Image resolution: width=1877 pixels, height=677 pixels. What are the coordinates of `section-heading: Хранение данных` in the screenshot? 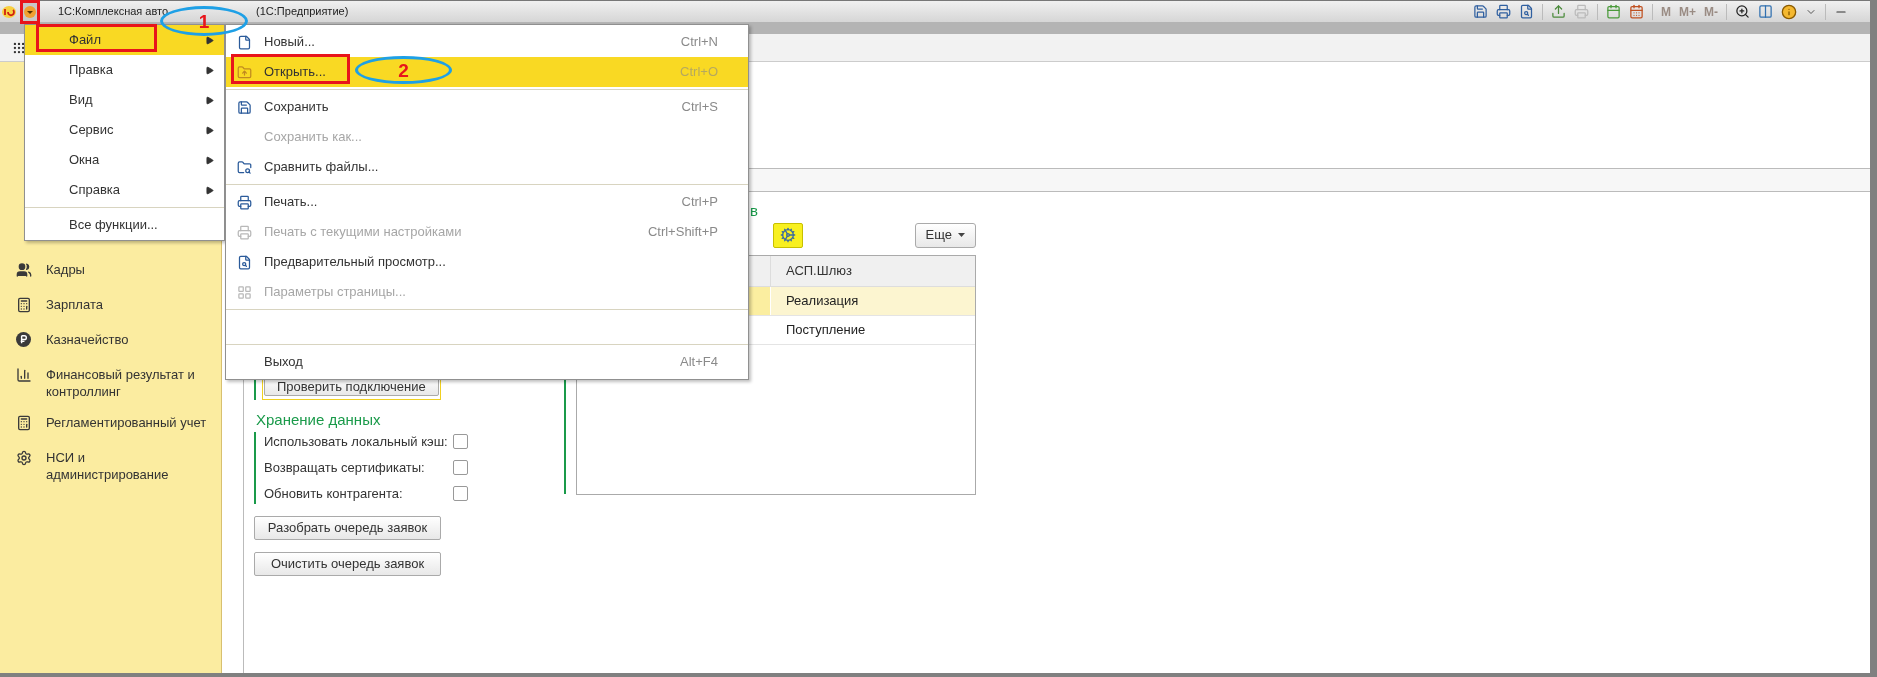 It's located at (319, 420).